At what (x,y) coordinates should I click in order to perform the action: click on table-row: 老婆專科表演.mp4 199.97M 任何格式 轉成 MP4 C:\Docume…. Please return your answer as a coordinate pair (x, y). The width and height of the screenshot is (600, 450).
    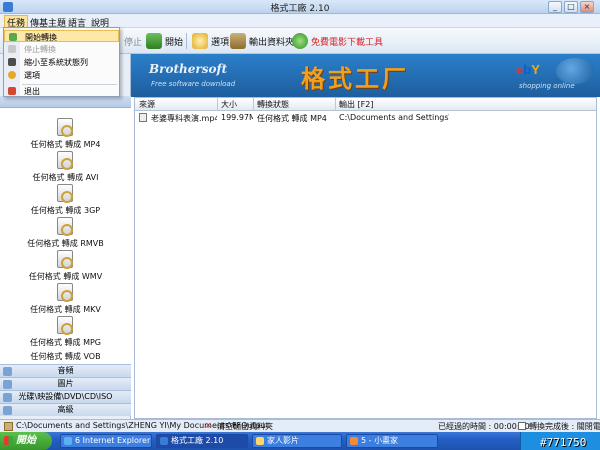
    Looking at the image, I should click on (365, 118).